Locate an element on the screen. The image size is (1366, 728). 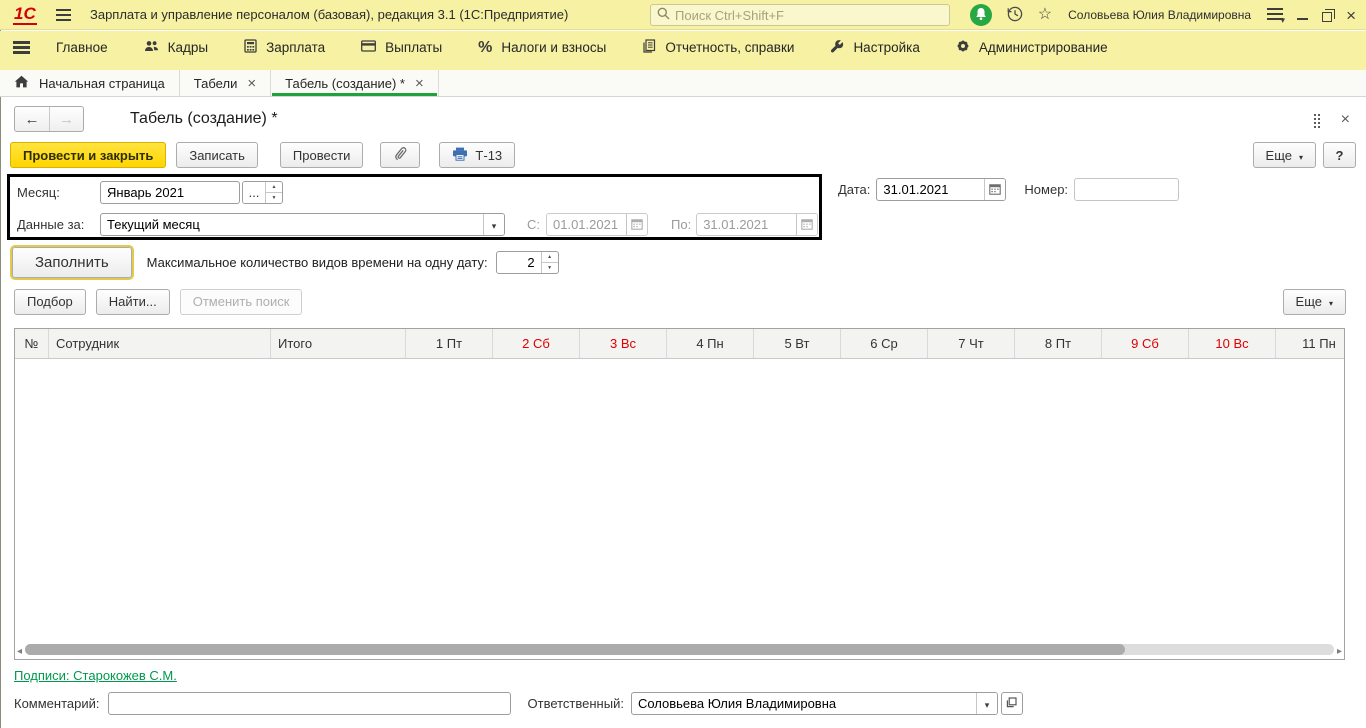
column-header: 9 Сб is located at coordinates (1145, 343).